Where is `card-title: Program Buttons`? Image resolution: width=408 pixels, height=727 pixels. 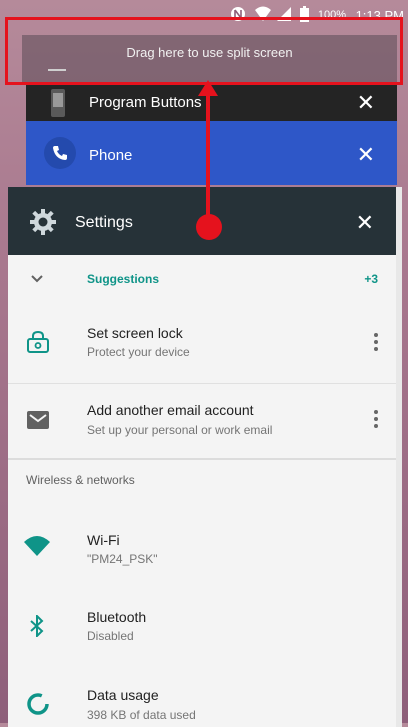 card-title: Program Buttons is located at coordinates (145, 102).